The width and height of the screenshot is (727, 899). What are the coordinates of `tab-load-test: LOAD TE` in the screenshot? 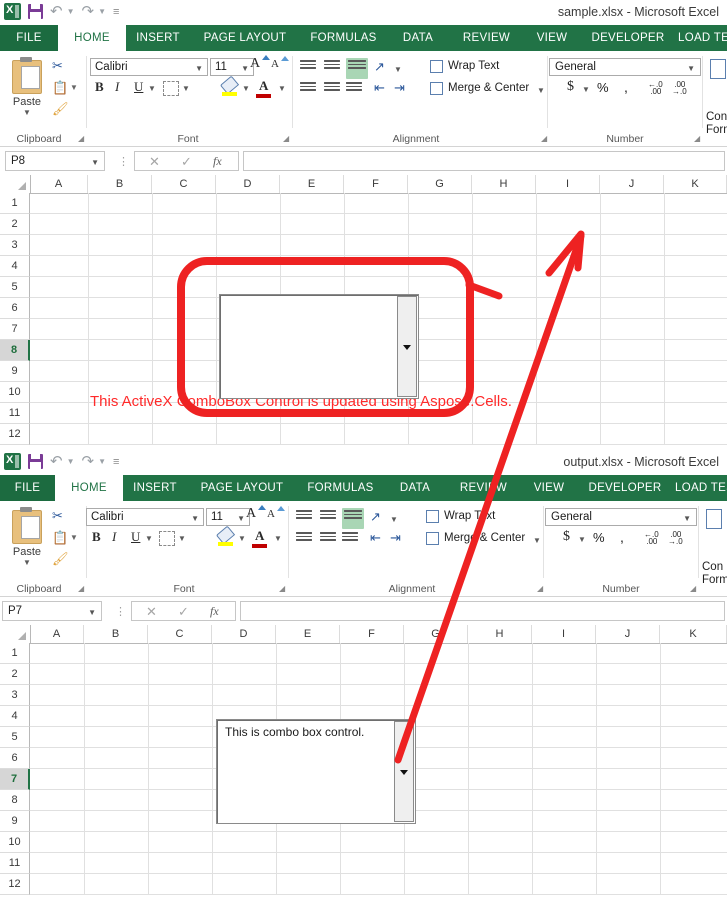 It's located at (701, 38).